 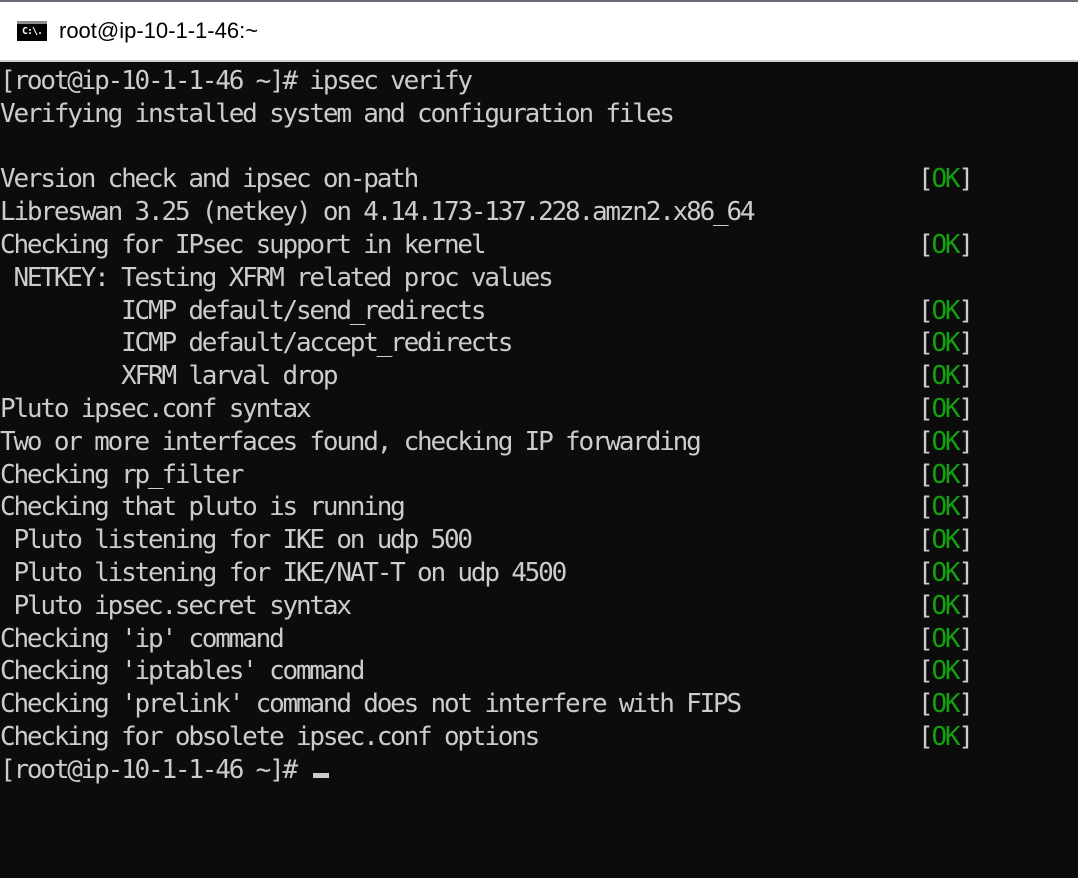 What do you see at coordinates (209, 179) in the screenshot?
I see `terminal-line-text: Version check and ipsec on-path` at bounding box center [209, 179].